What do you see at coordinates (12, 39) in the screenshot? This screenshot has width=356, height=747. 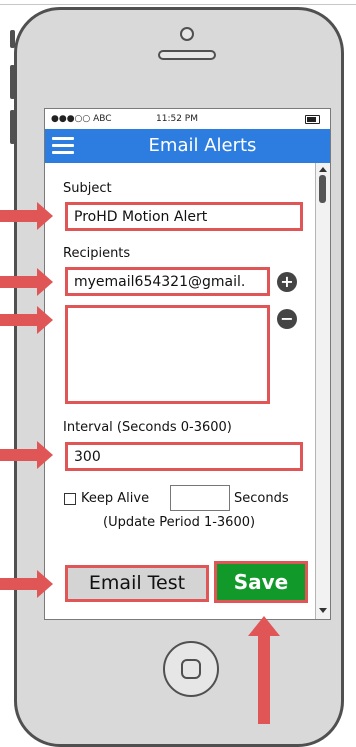 I see `mute-switch` at bounding box center [12, 39].